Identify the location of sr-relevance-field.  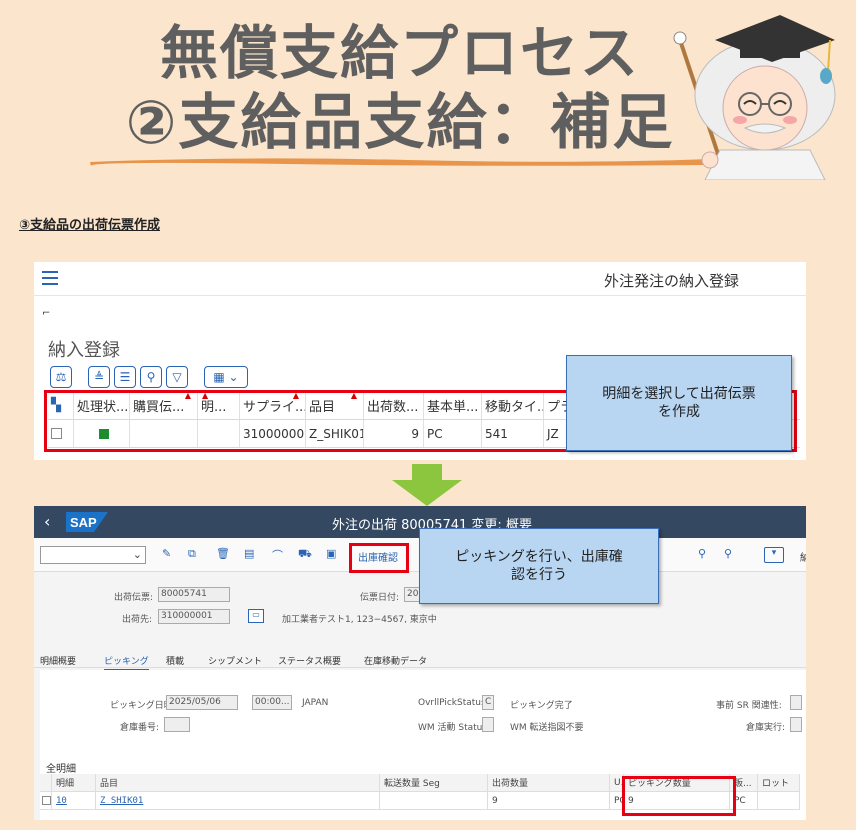
(796, 702).